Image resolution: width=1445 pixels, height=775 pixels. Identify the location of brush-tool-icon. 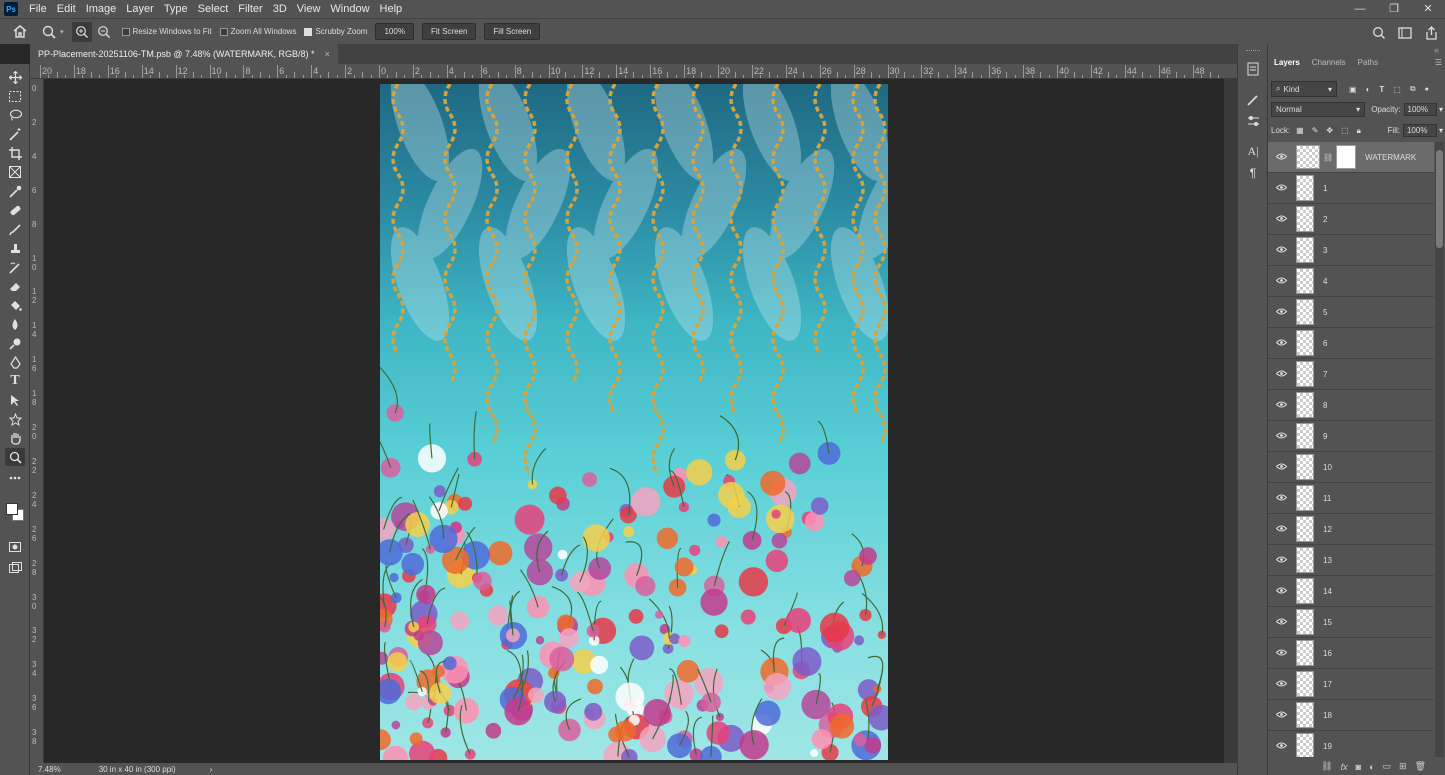
(15, 229).